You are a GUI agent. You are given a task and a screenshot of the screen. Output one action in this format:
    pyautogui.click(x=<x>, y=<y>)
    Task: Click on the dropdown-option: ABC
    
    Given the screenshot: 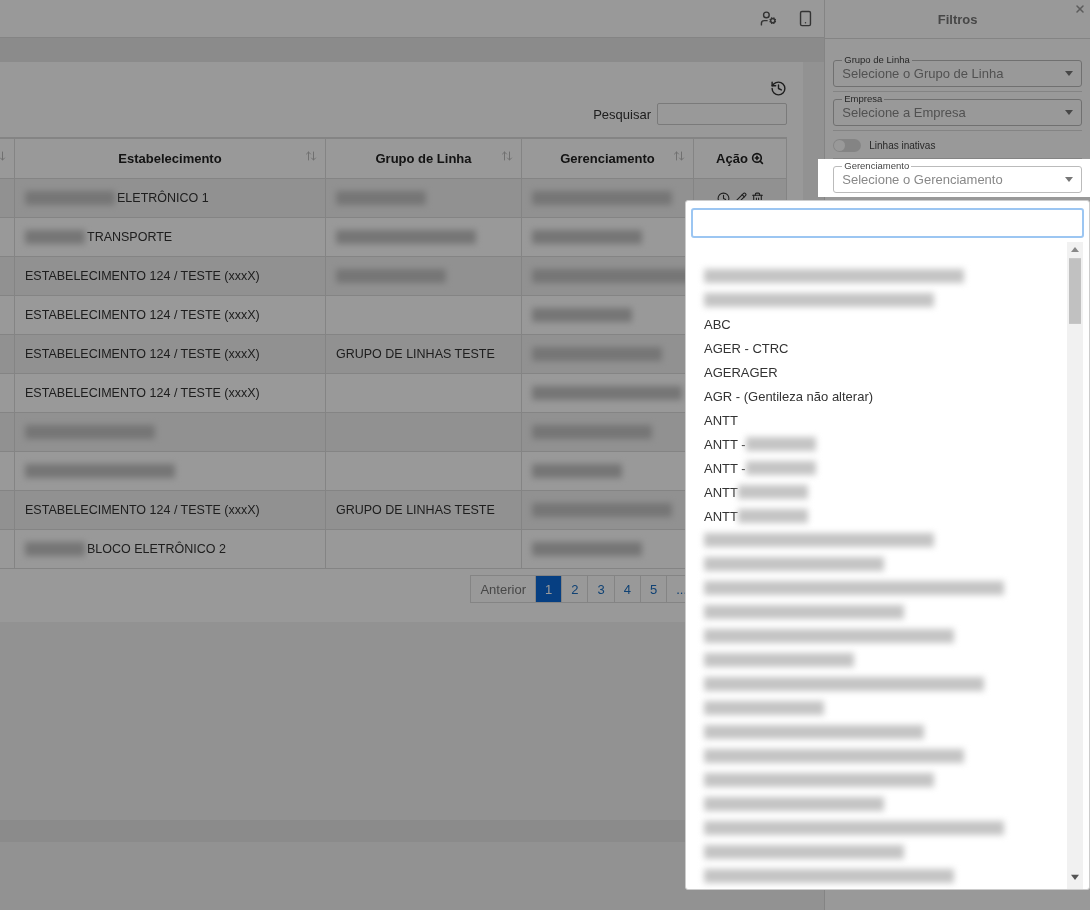 What is the action you would take?
    pyautogui.click(x=717, y=324)
    